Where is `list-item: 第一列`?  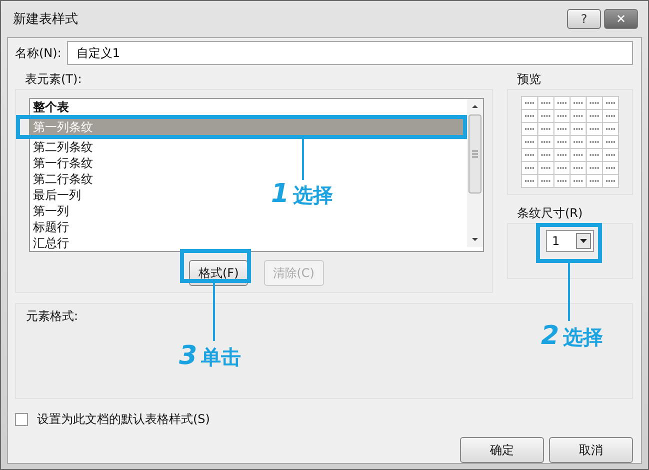 list-item: 第一列 is located at coordinates (51, 211).